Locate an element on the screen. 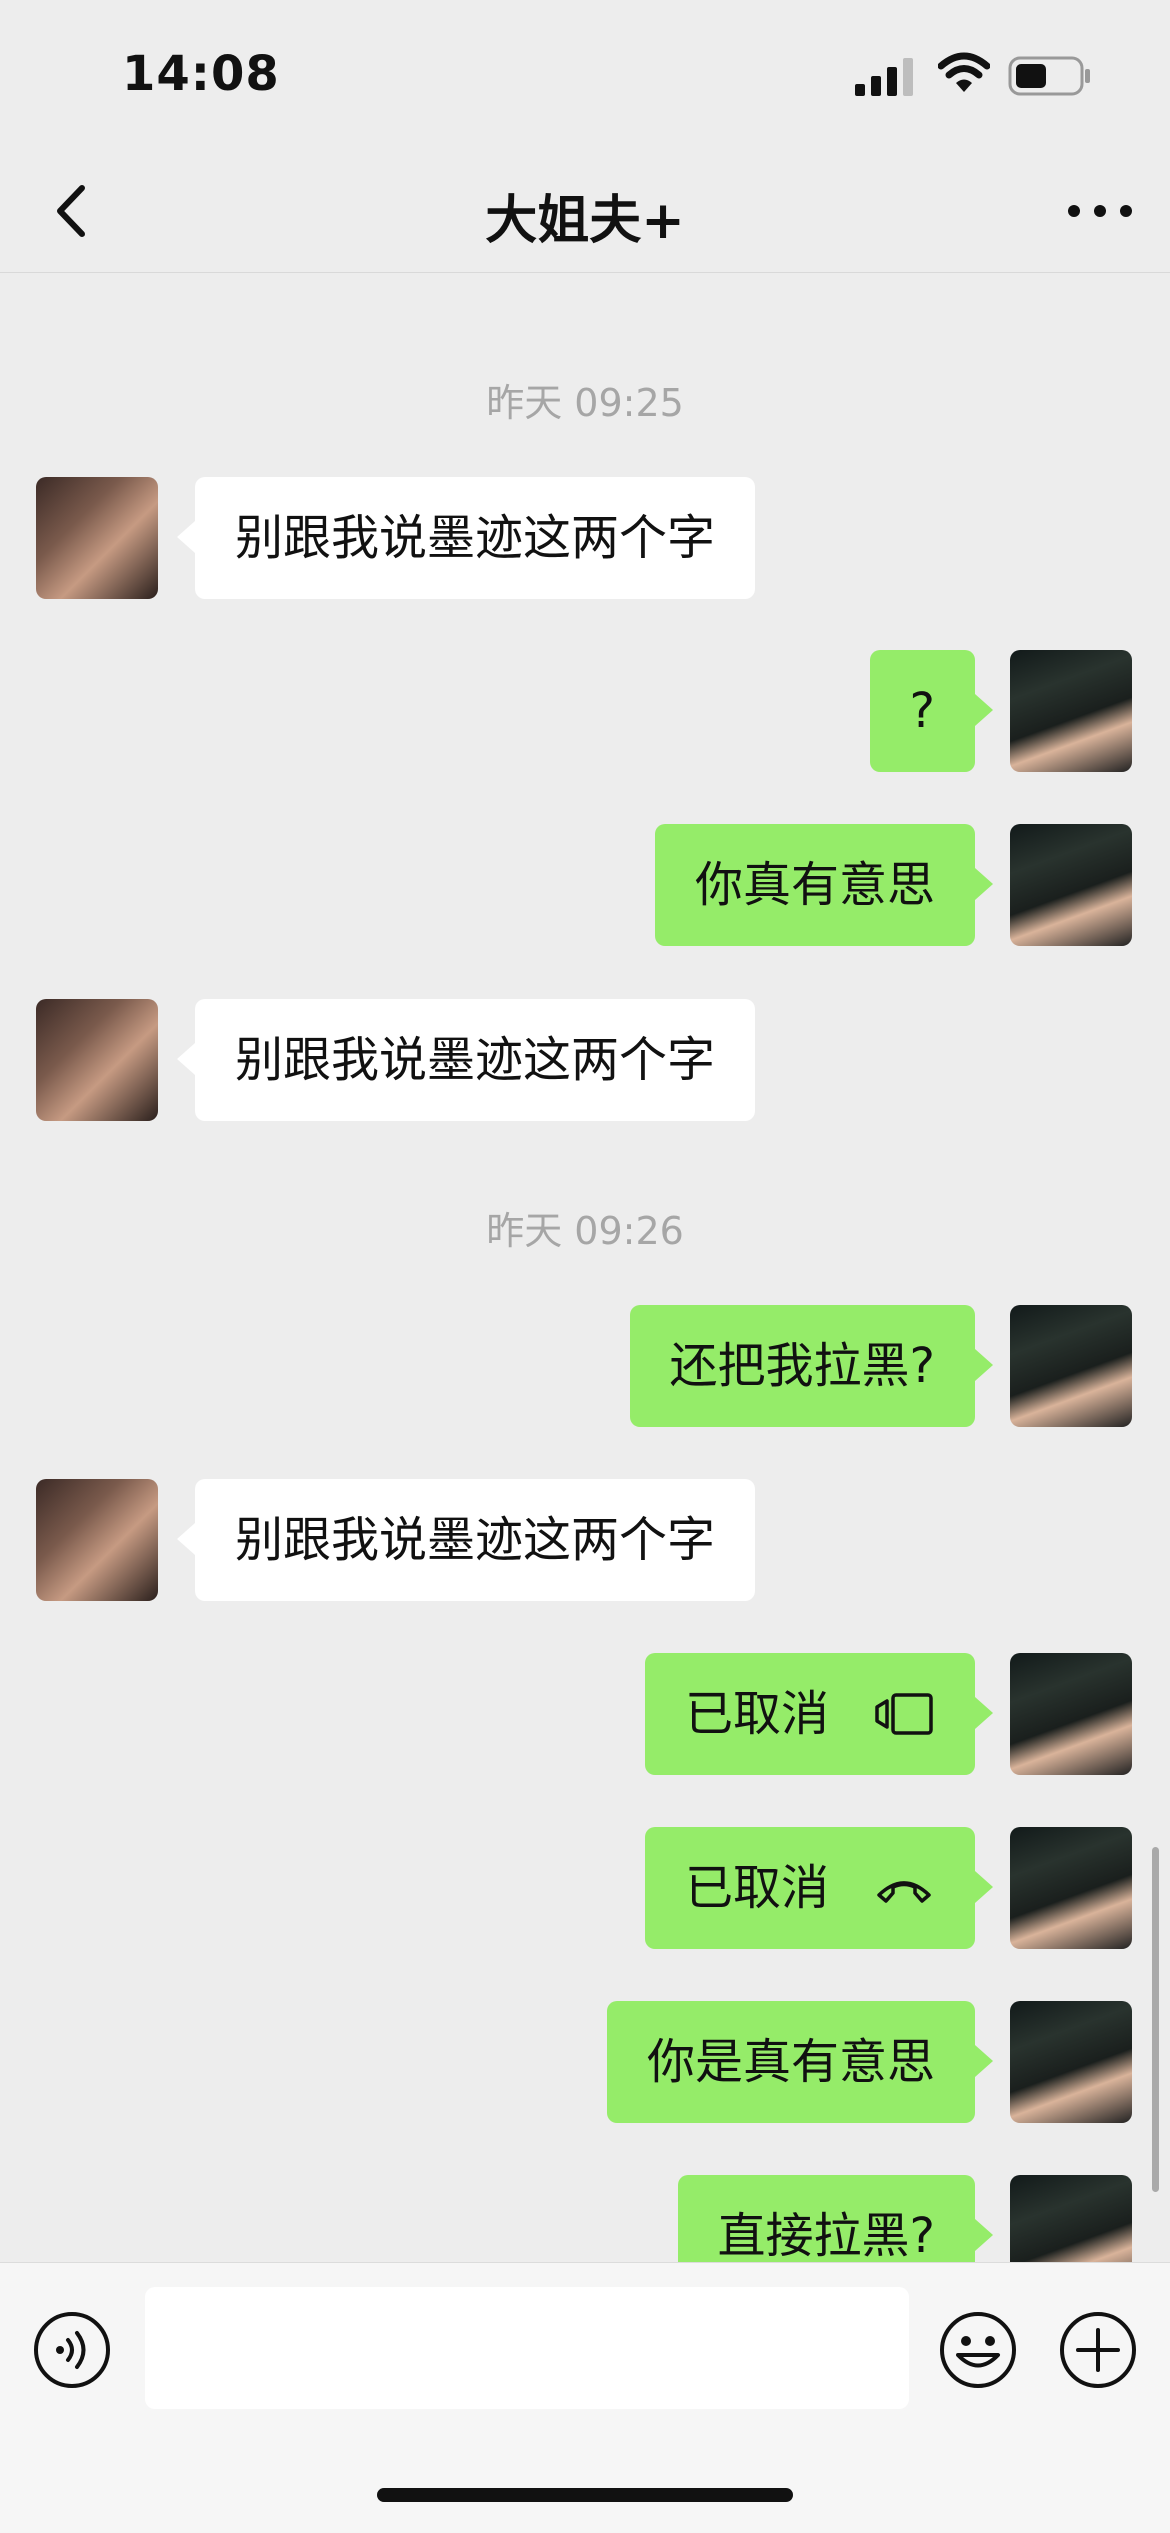 Image resolution: width=1170 pixels, height=2533 pixels. emoji-button is located at coordinates (978, 2350).